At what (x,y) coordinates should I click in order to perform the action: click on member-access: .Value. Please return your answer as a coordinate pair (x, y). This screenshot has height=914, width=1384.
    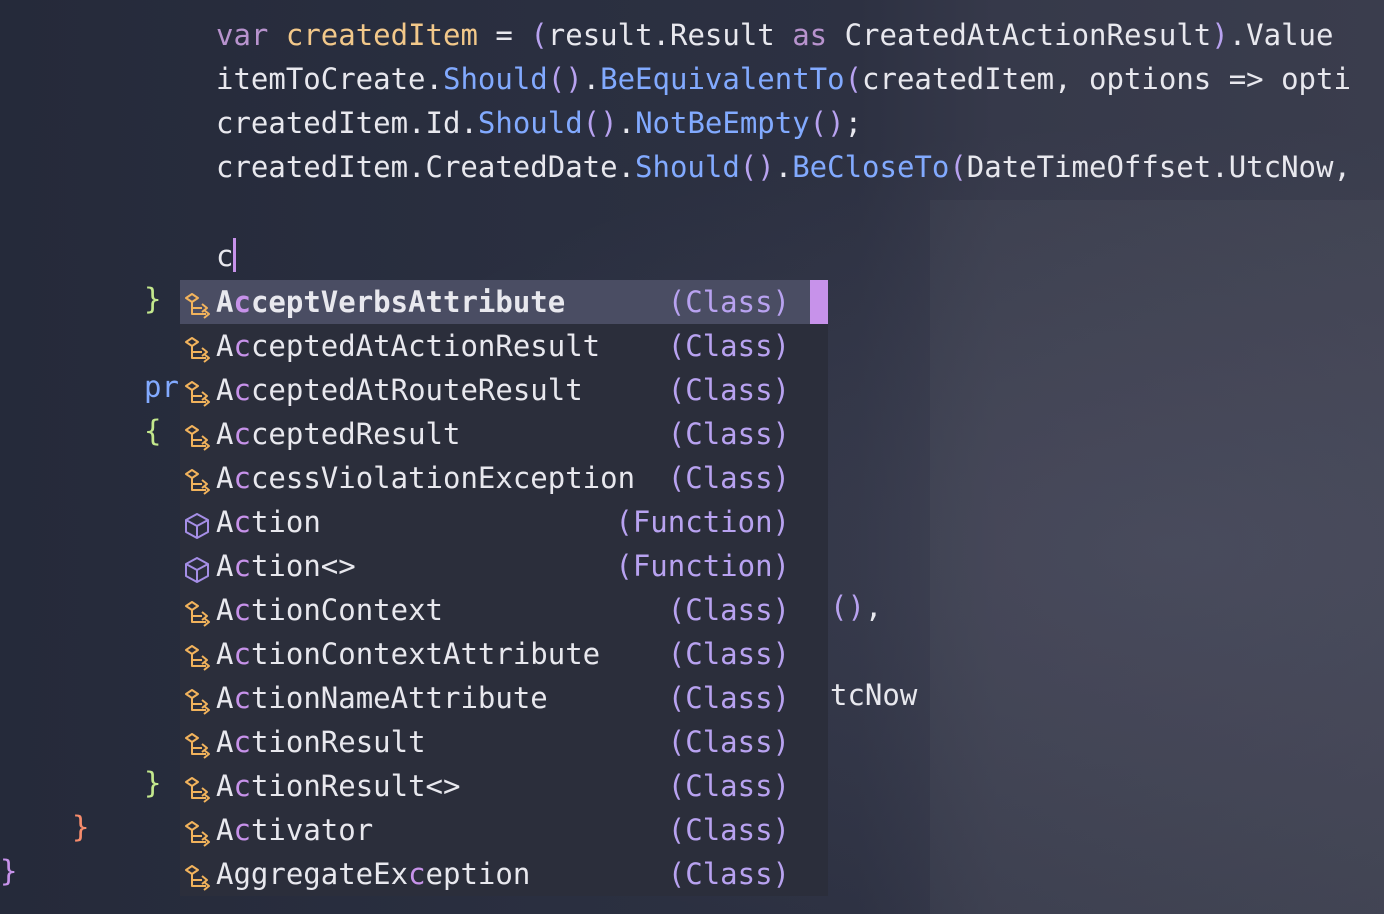
    Looking at the image, I should click on (1281, 35).